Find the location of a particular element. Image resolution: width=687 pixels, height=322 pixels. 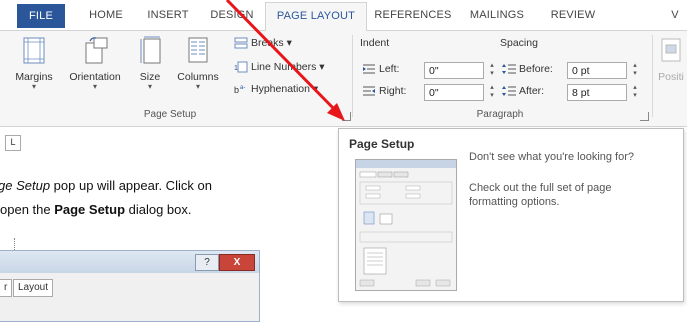

spacing-before-spinner: ▴ ▾ is located at coordinates (635, 70).